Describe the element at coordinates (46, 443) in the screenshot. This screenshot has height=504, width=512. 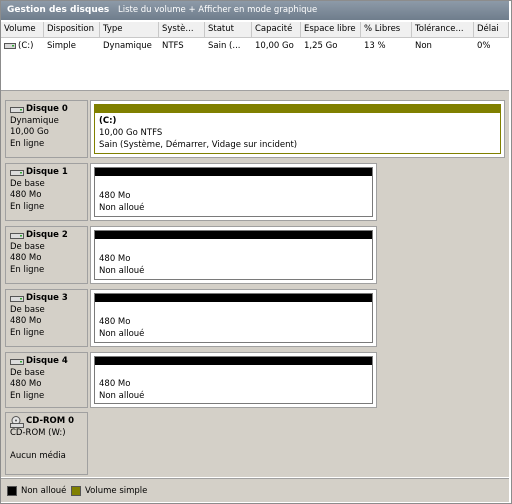
I see `cdrom-label: CD-ROM 0 CD-ROM (W:) Aucun média` at that location.